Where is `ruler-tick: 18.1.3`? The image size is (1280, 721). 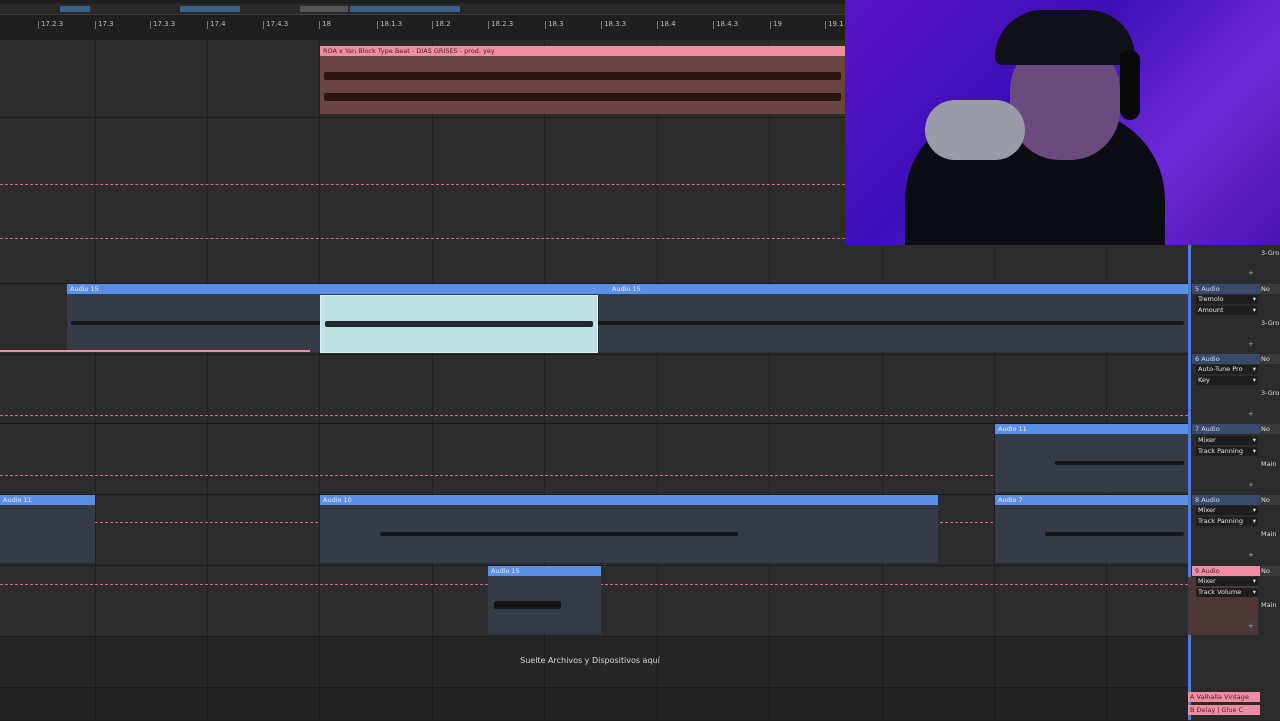
ruler-tick: 18.1.3 is located at coordinates (389, 24).